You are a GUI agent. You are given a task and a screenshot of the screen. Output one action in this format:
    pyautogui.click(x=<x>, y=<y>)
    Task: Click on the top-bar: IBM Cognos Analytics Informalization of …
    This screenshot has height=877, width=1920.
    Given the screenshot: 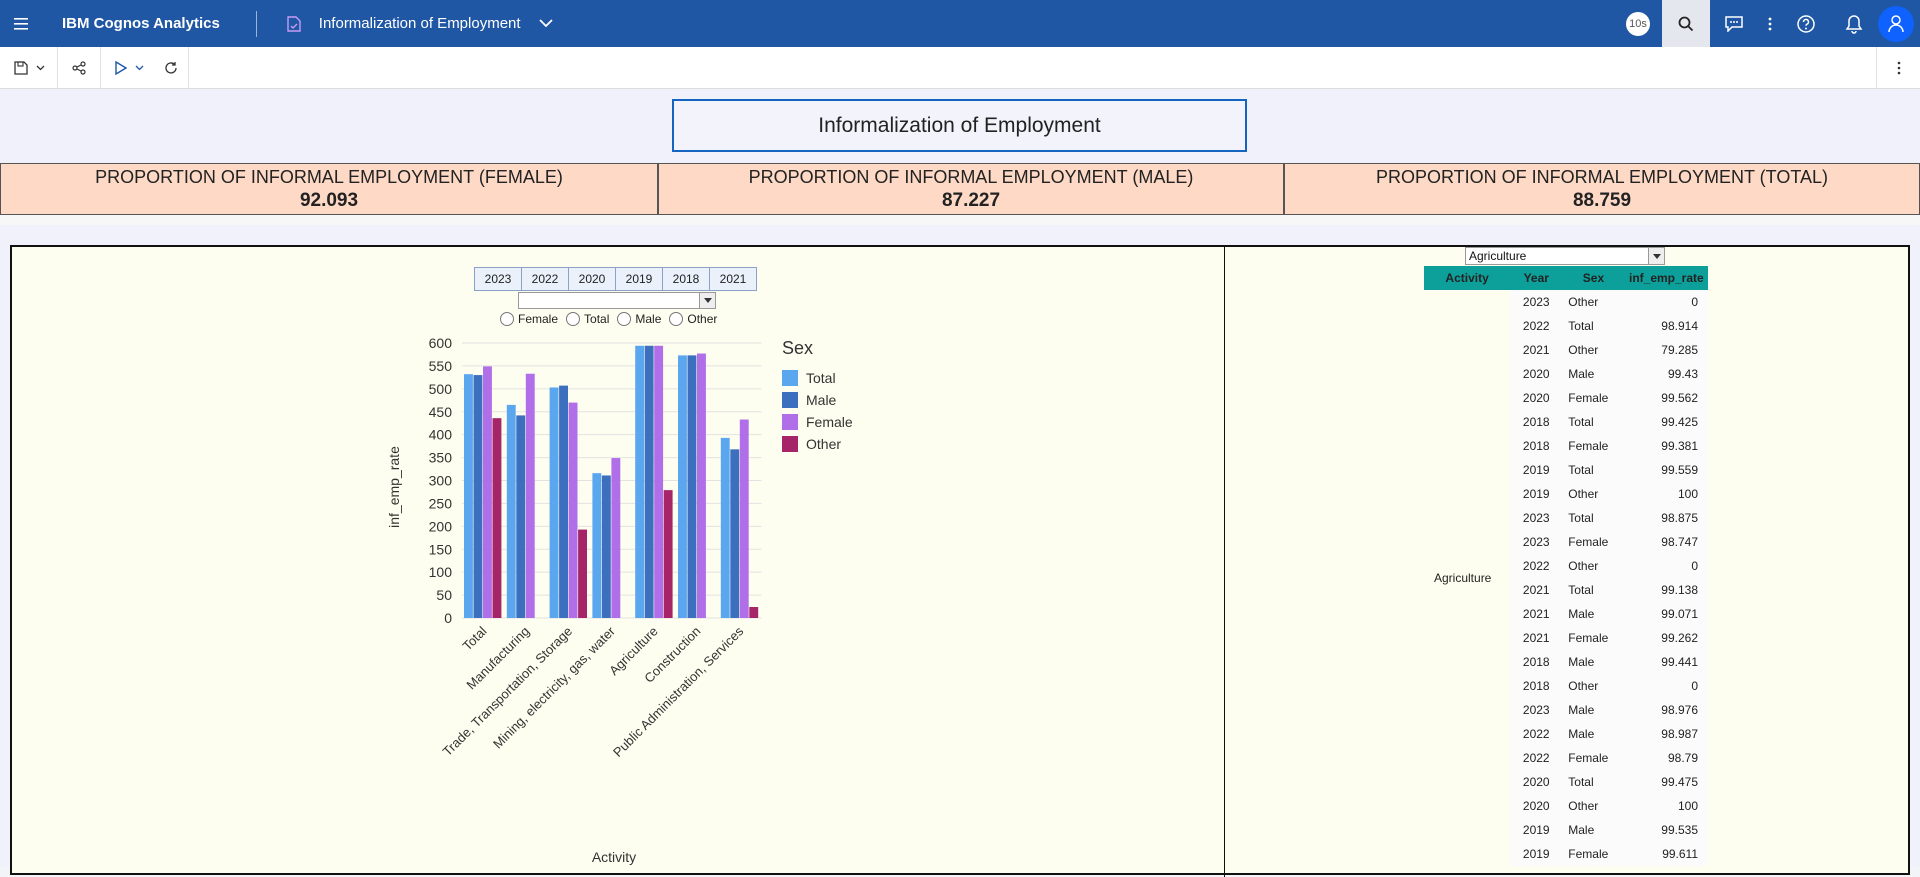 What is the action you would take?
    pyautogui.click(x=960, y=23)
    